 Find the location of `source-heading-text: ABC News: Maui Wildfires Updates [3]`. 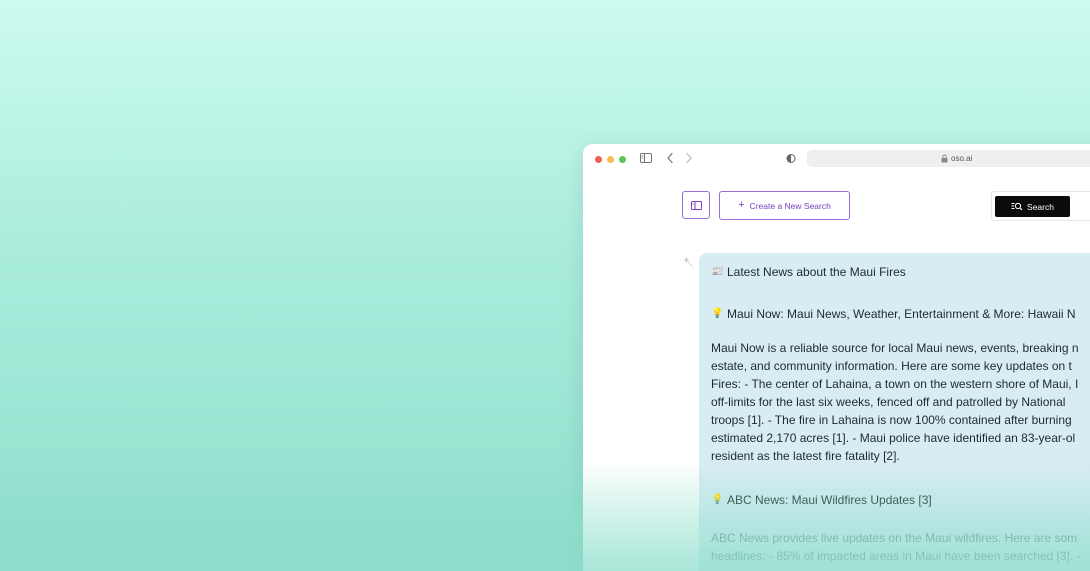

source-heading-text: ABC News: Maui Wildfires Updates [3] is located at coordinates (829, 500).